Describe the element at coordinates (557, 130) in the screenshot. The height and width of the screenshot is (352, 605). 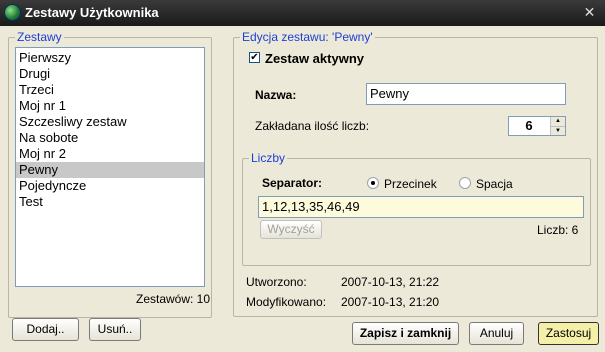
I see `spin-down-icon: ▼` at that location.